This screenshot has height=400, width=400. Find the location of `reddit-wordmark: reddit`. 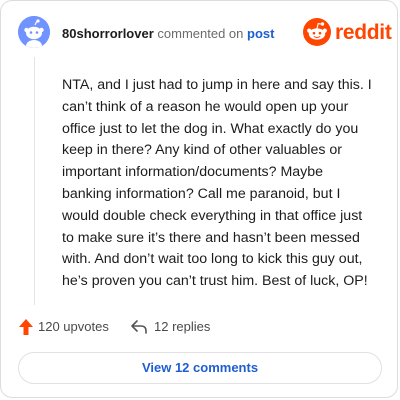

reddit-wordmark: reddit is located at coordinates (363, 32).